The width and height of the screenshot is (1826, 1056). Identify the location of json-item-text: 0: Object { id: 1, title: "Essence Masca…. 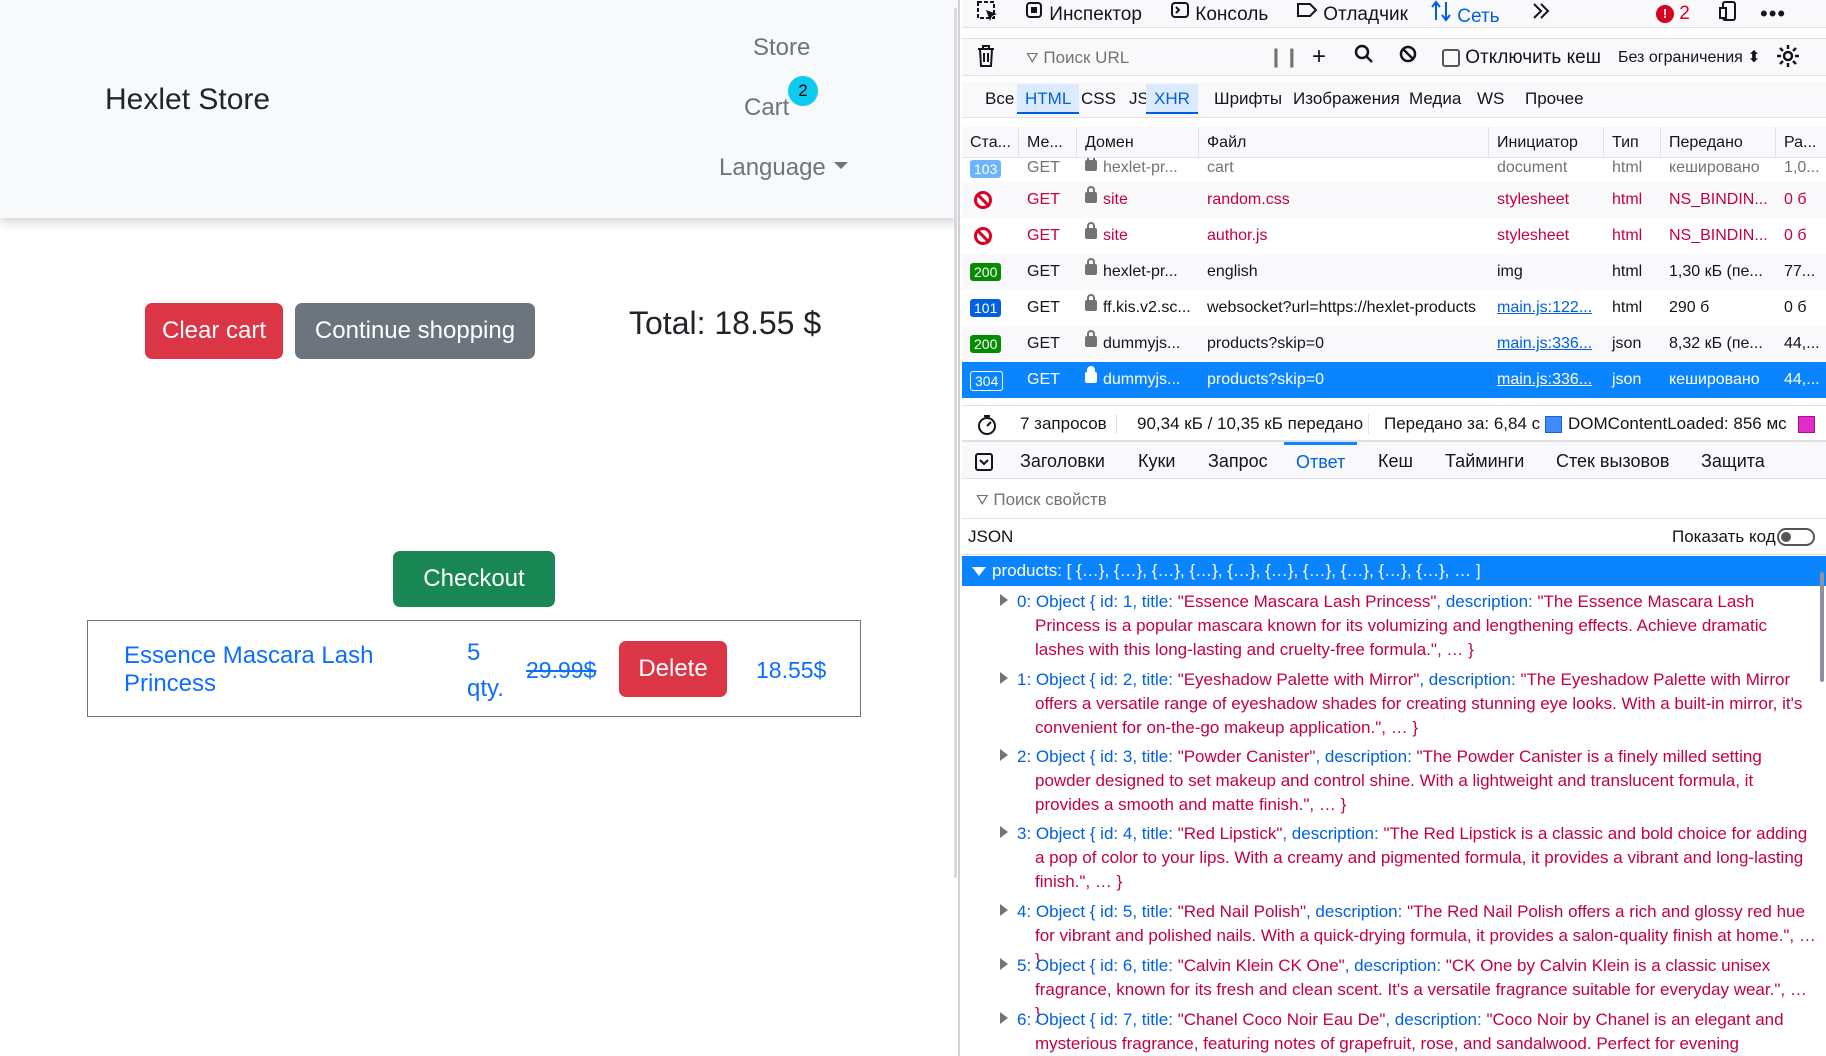
(1417, 626).